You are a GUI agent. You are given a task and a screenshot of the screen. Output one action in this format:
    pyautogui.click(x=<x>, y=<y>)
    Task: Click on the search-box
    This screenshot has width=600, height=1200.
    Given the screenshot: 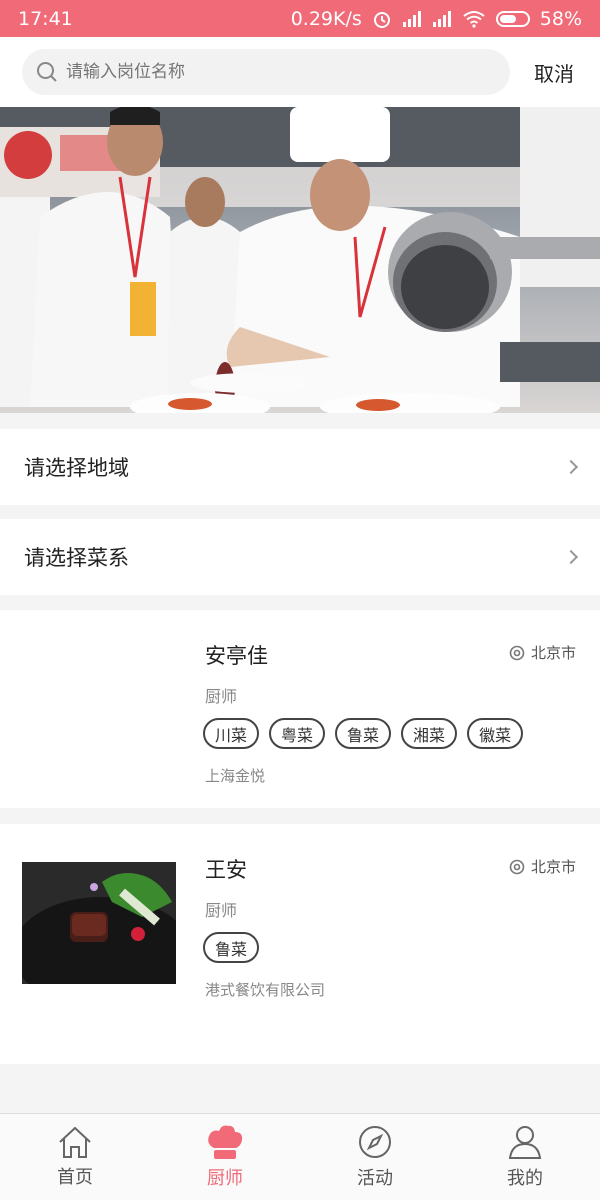 What is the action you would take?
    pyautogui.click(x=266, y=72)
    